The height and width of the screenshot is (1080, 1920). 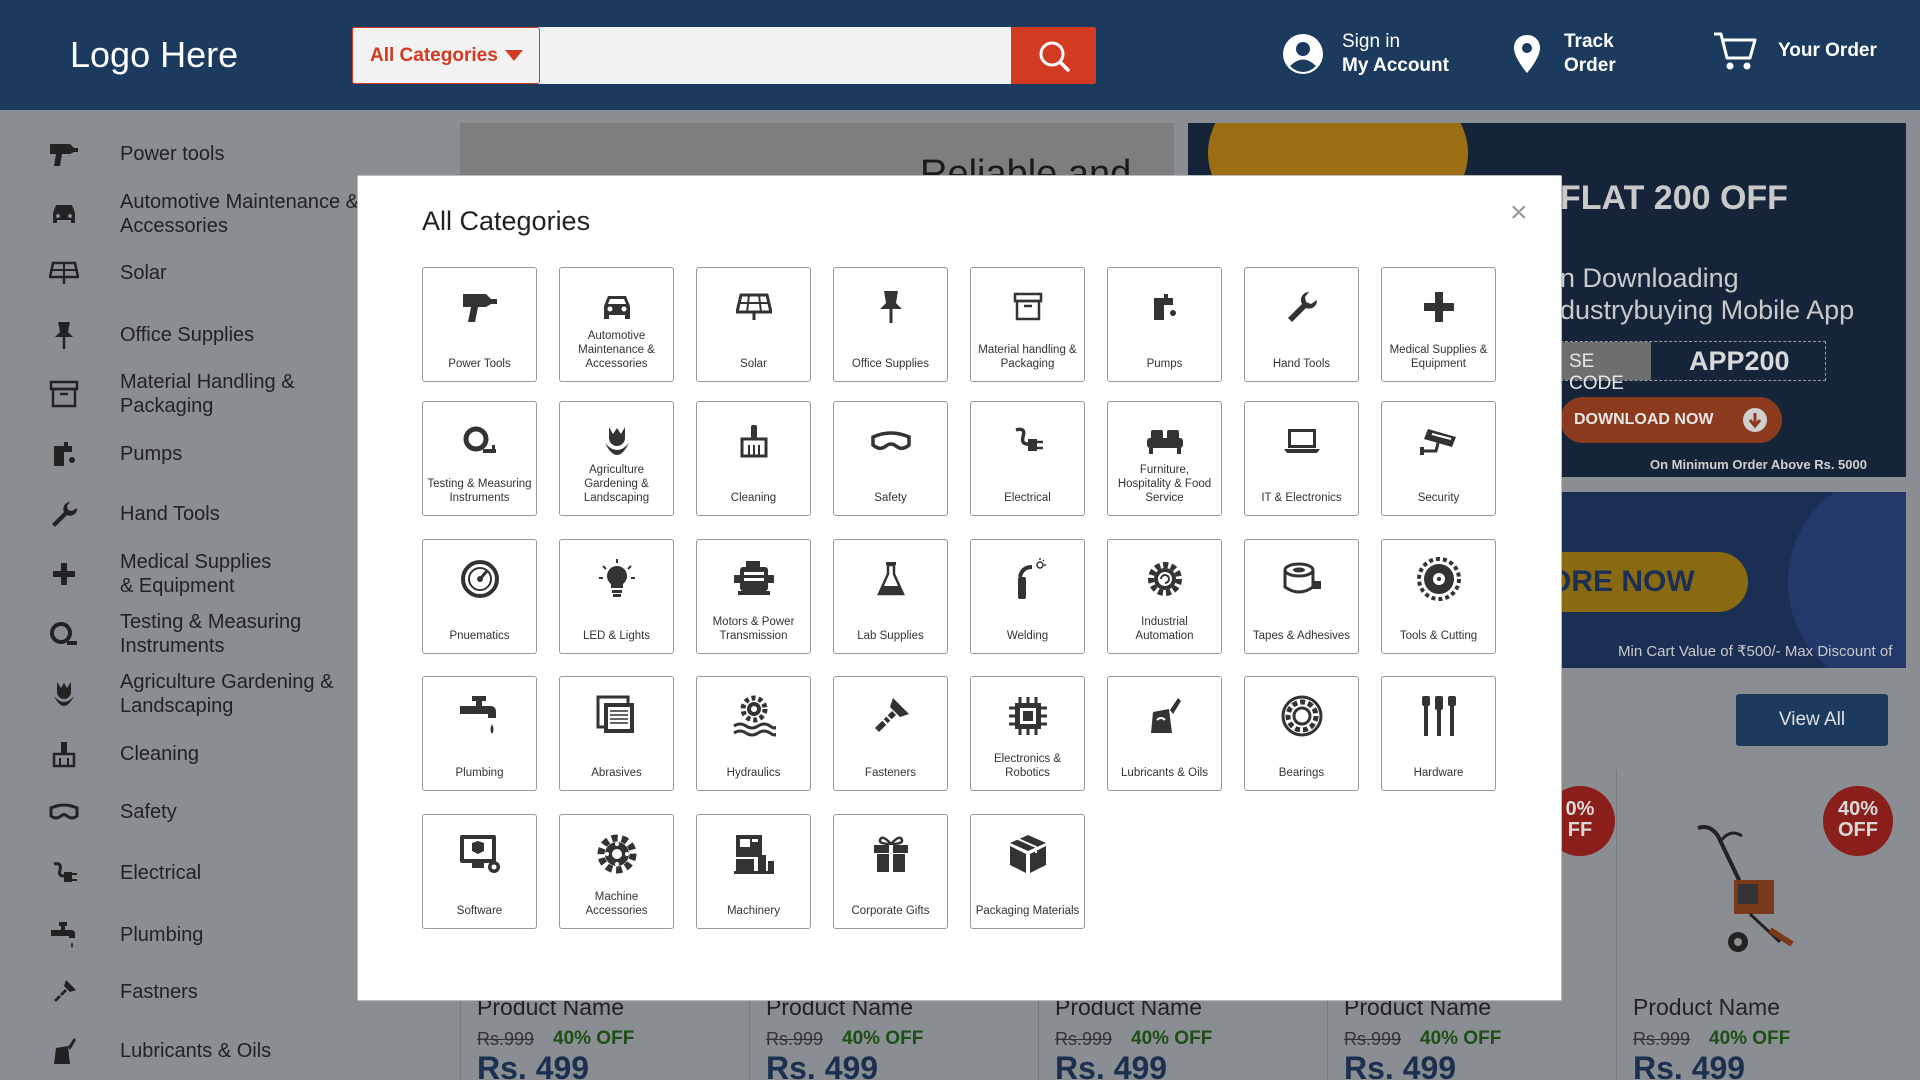 I want to click on sidebar-item-automotive: Automotive Maintenance & Accessories, so click(x=202, y=214).